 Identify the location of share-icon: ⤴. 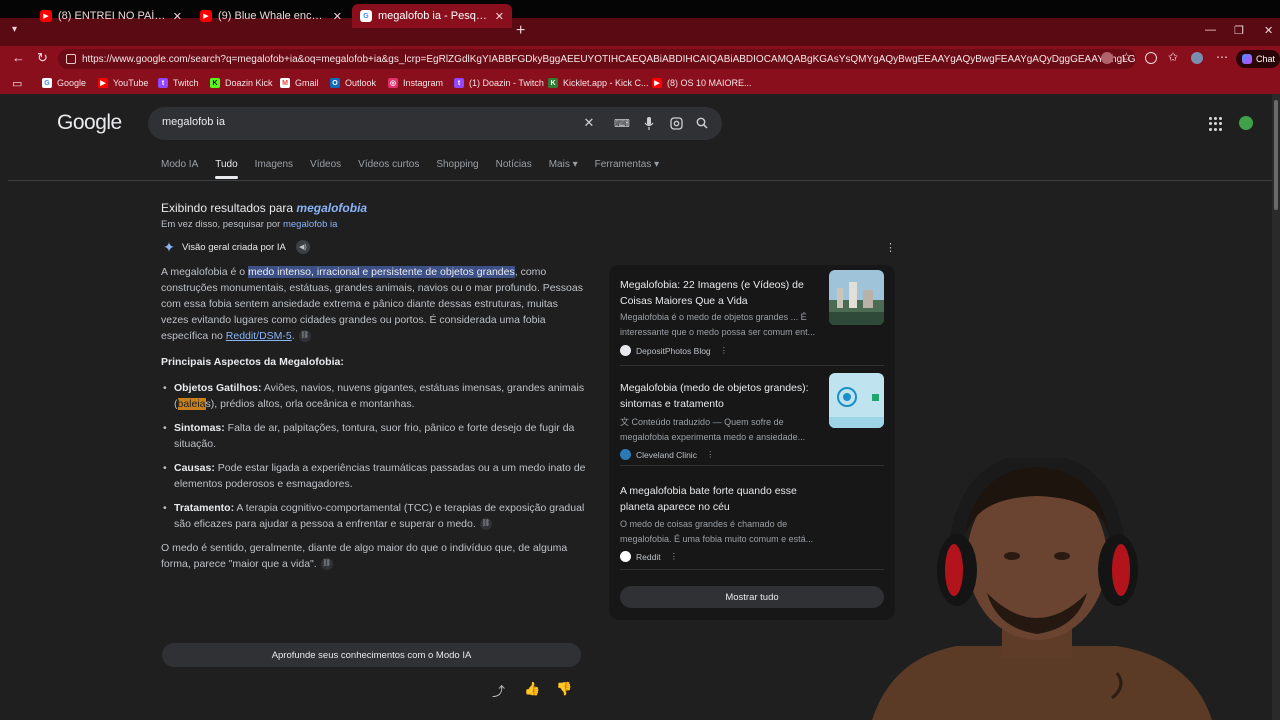
(498, 690).